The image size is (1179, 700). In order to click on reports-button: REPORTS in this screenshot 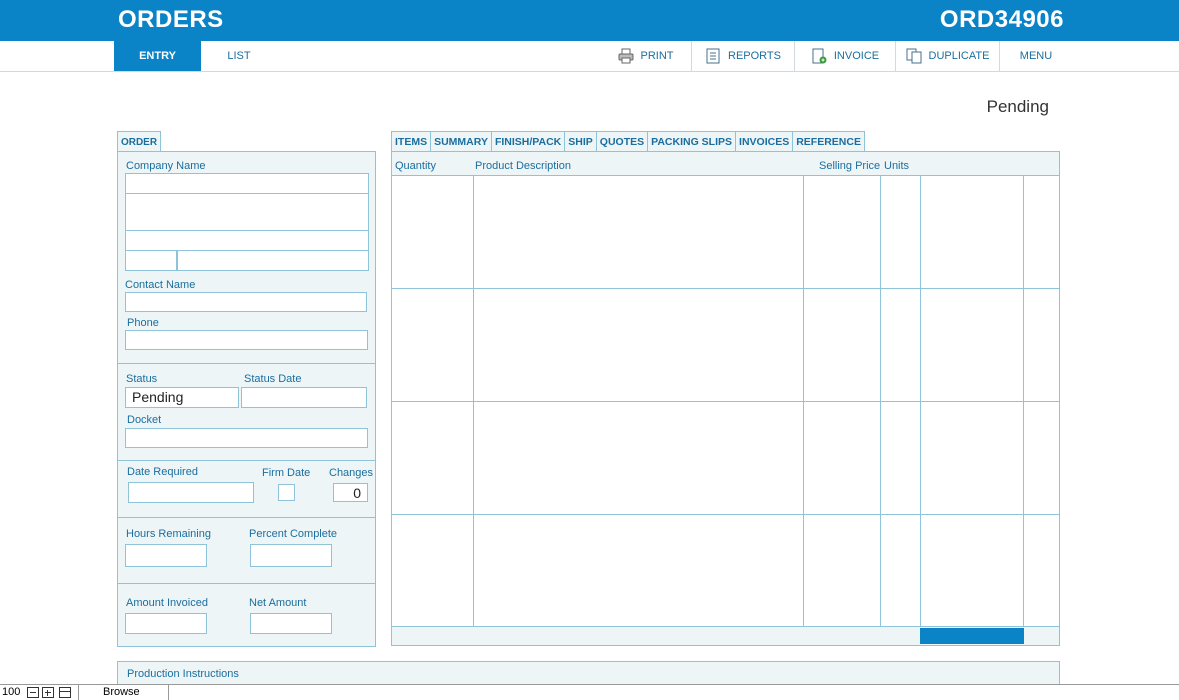, I will do `click(743, 56)`.